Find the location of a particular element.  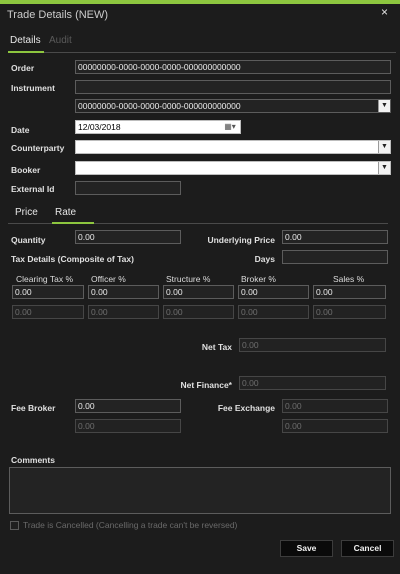

net-finance-field: 0.00 is located at coordinates (312, 383).